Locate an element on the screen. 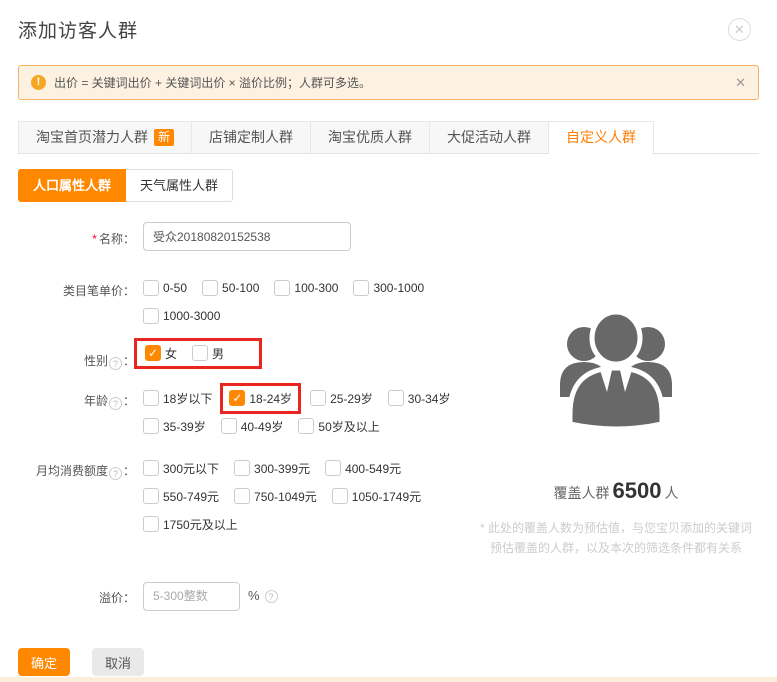 The image size is (777, 682). checkbox-option: 男 is located at coordinates (208, 353).